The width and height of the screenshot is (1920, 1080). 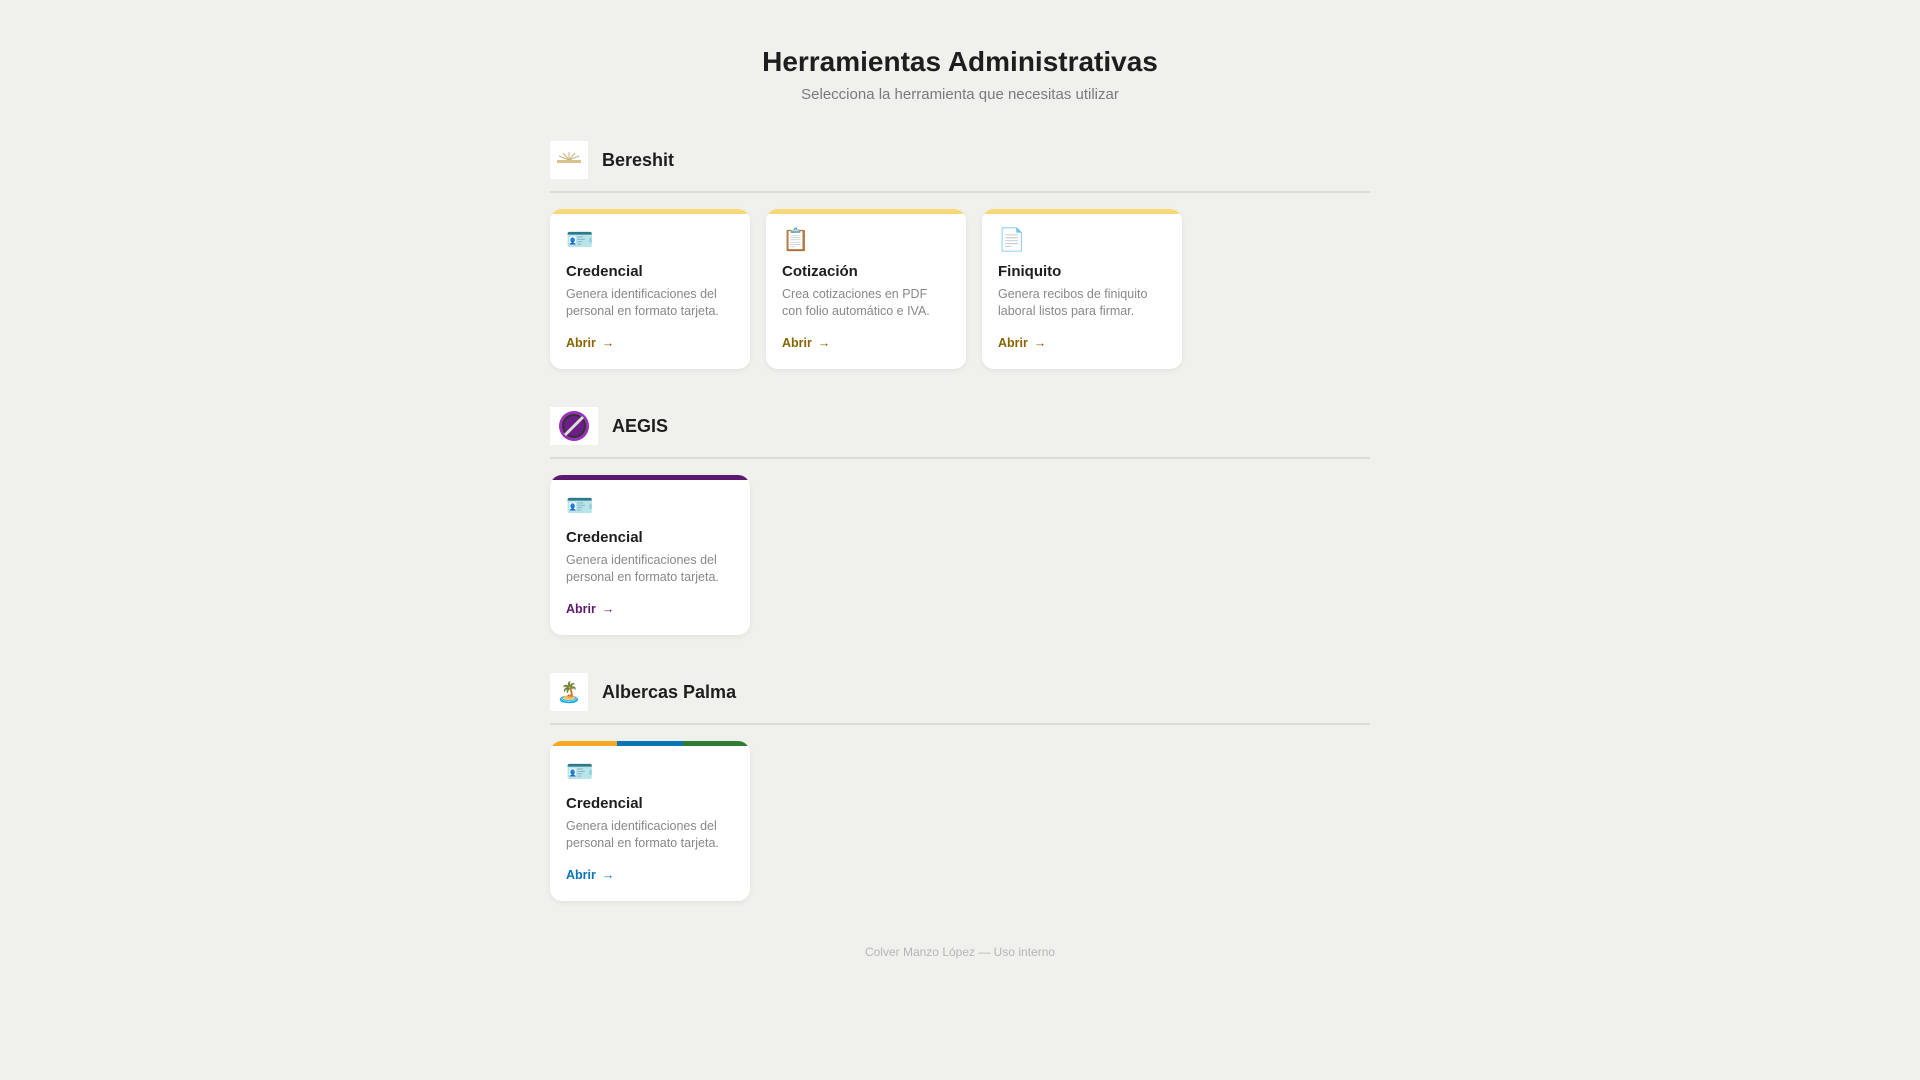 I want to click on clipboard-icon: 📋, so click(x=796, y=239).